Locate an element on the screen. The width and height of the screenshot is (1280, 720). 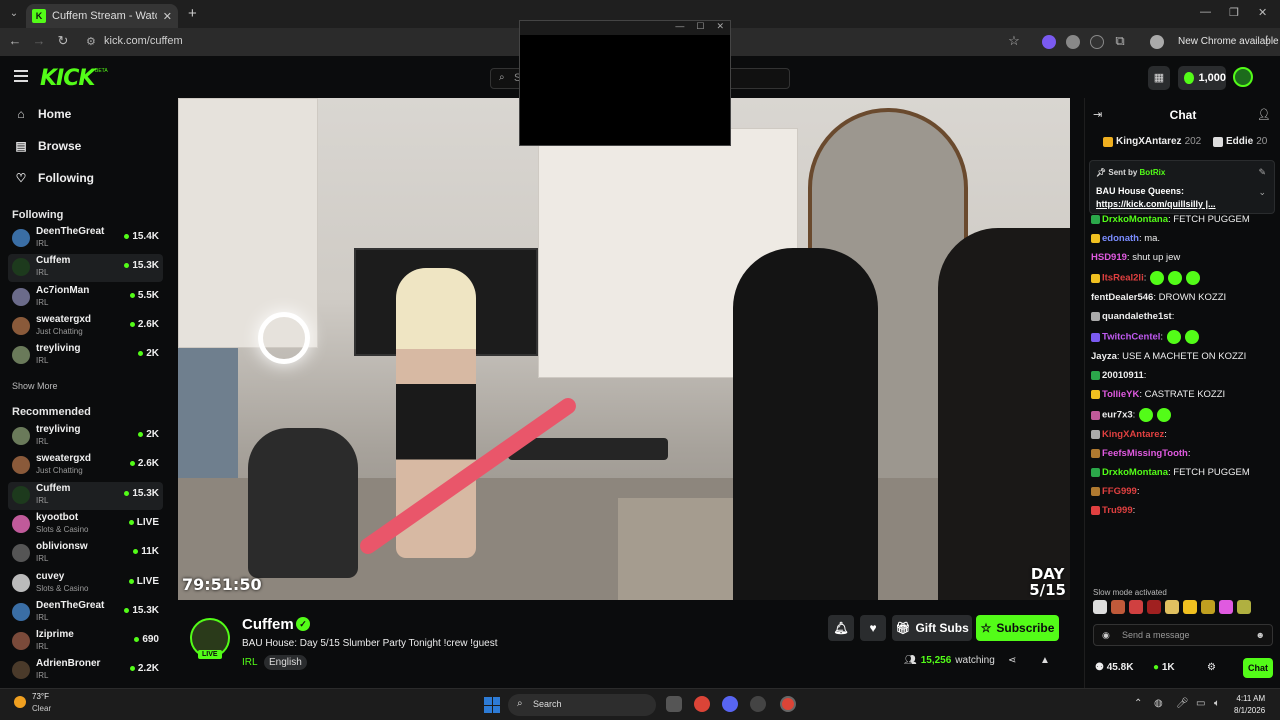
sidebar-channel-oblivionsw: oblivionsw IRL 11K is located at coordinates (85, 554).